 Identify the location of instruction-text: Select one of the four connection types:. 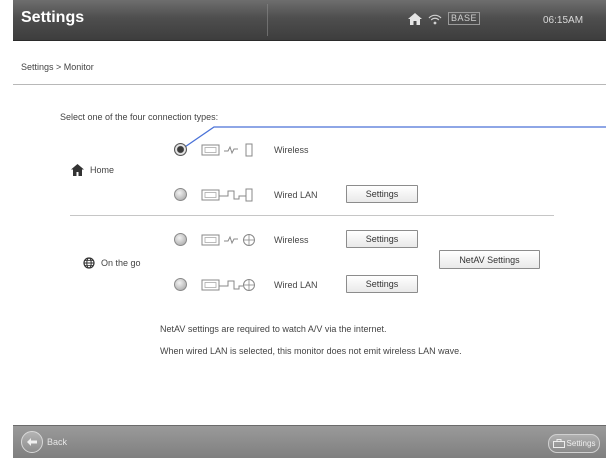
(139, 117).